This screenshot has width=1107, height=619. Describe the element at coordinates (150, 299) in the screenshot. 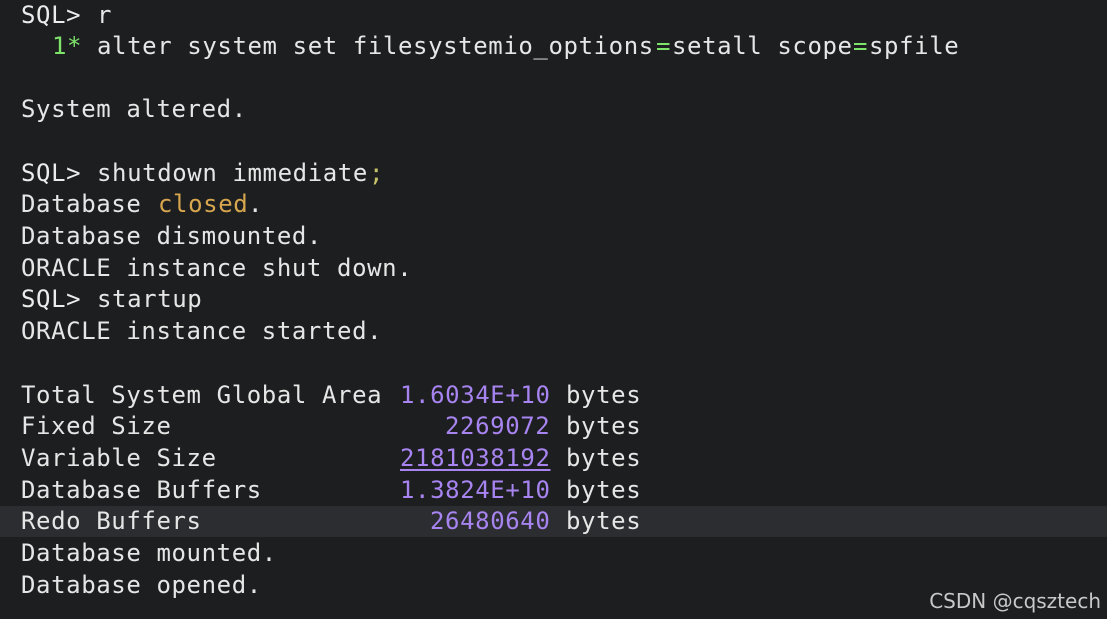

I see `command-text: startup` at that location.